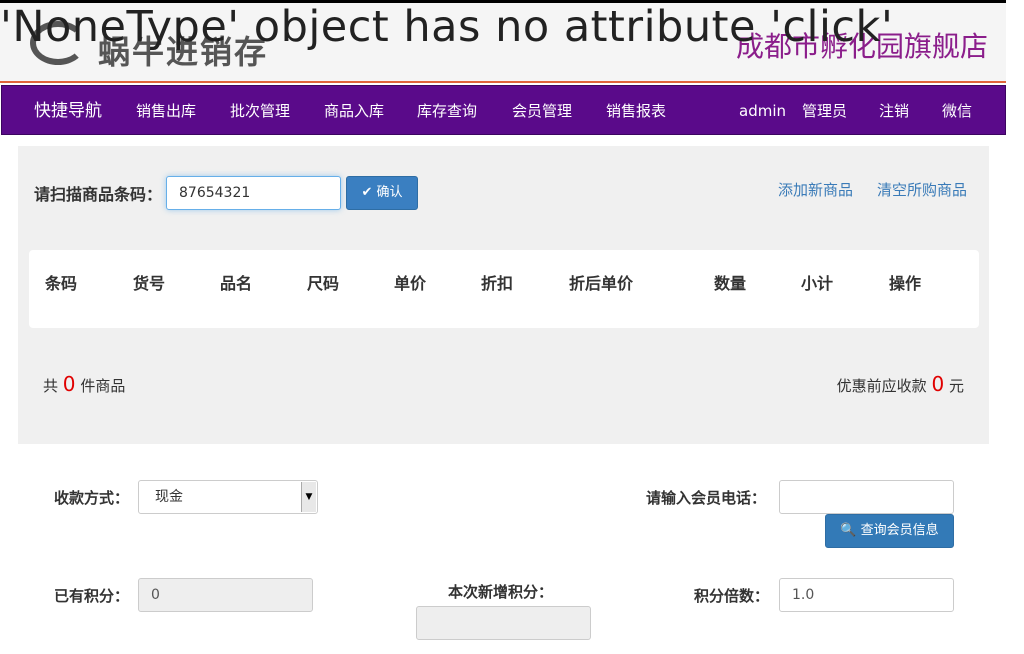  What do you see at coordinates (894, 111) in the screenshot?
I see `nav-logout: 注销` at bounding box center [894, 111].